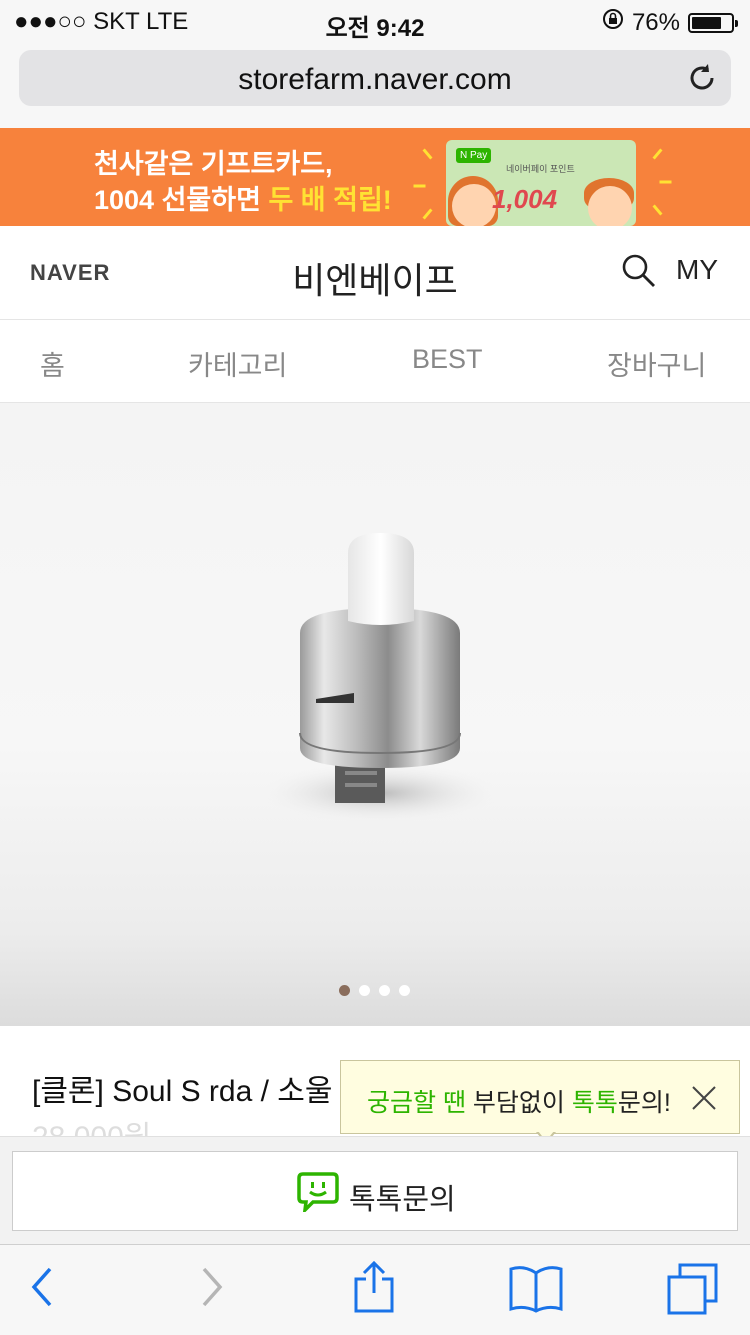  I want to click on tooltip-text: 궁금할 땐 부담없이 톡톡문의!, so click(519, 1101).